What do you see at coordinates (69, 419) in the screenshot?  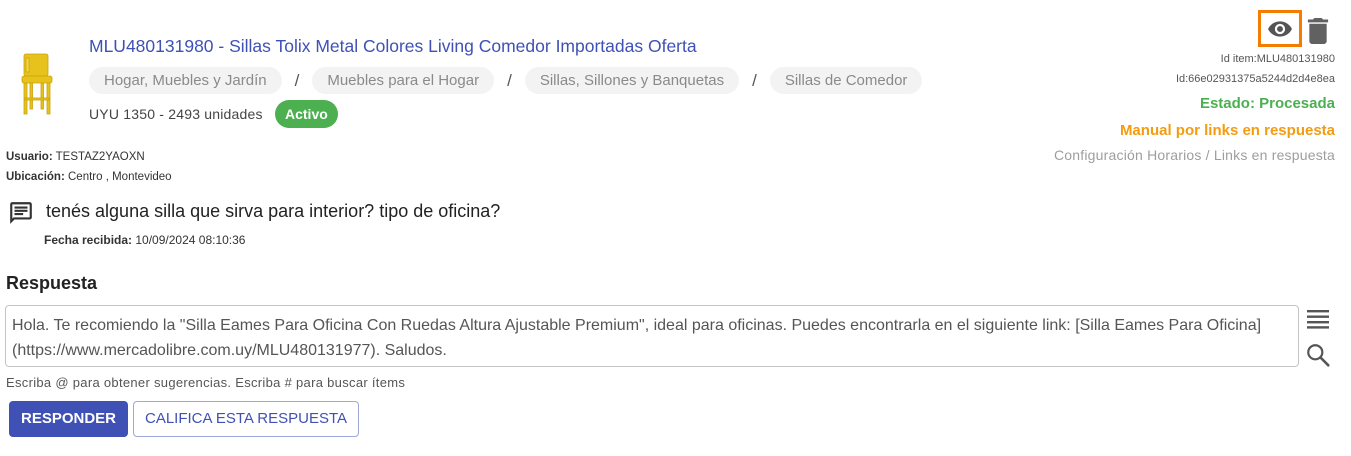 I see `responder-button: RESPONDER` at bounding box center [69, 419].